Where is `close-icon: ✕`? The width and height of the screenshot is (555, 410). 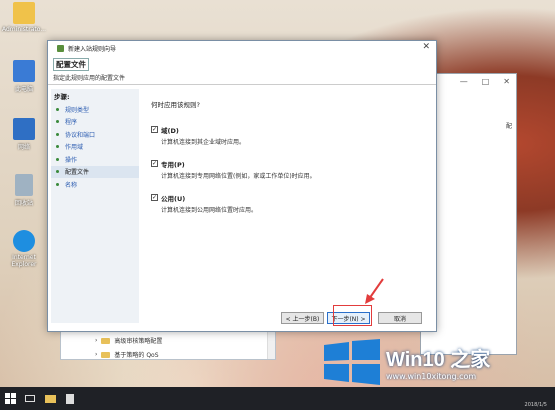
close-icon: ✕ is located at coordinates (506, 82).